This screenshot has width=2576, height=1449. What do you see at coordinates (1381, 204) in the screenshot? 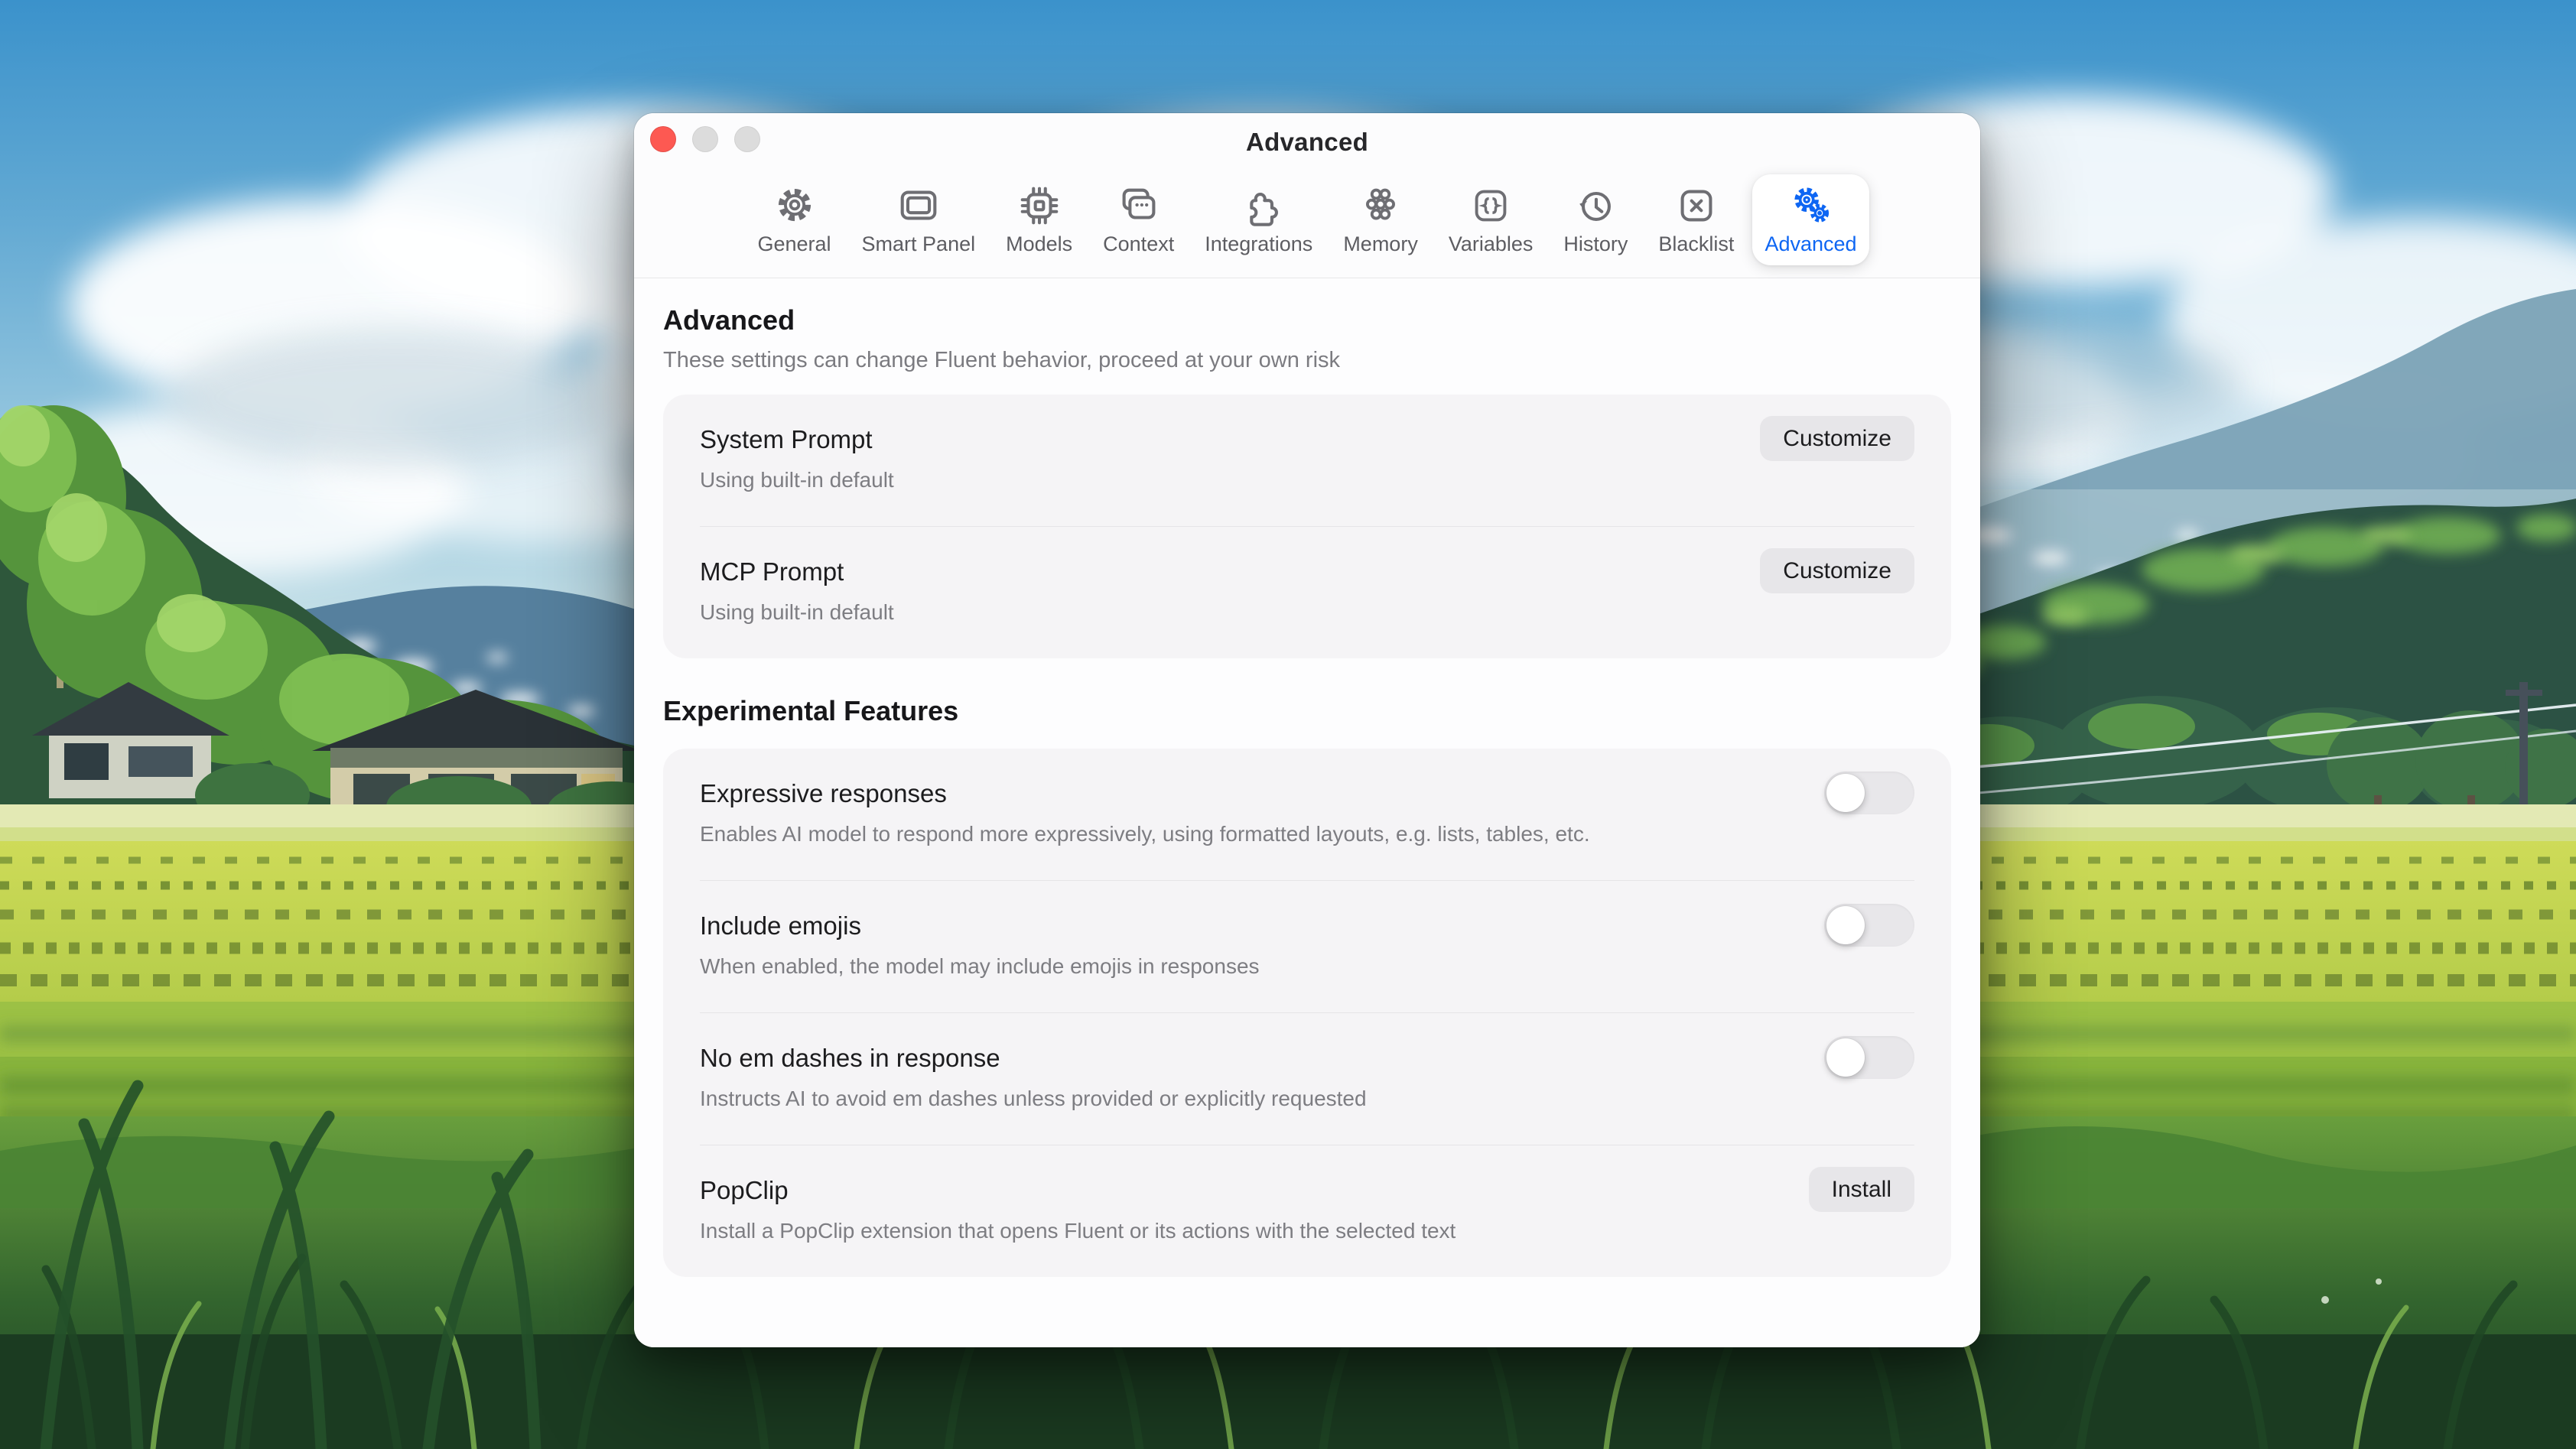
I see `molecule-icon` at bounding box center [1381, 204].